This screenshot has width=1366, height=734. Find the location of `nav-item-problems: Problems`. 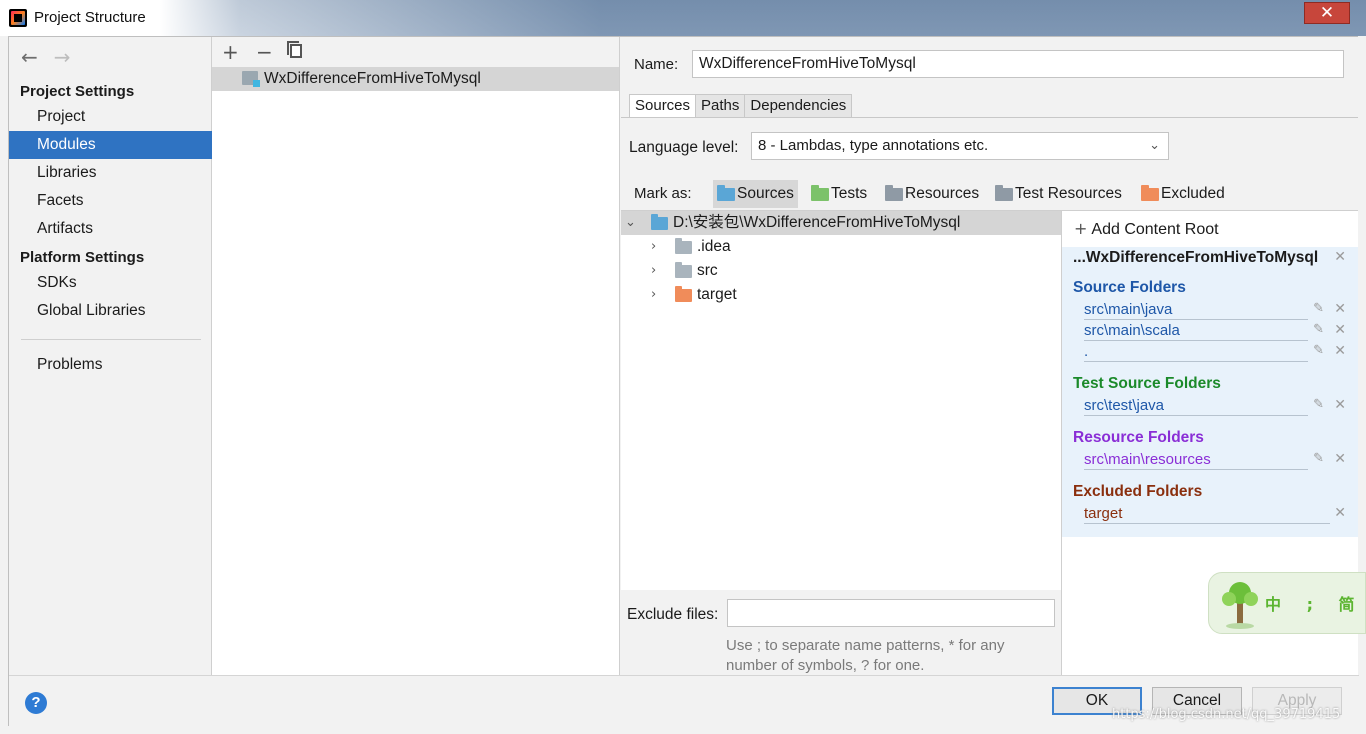

nav-item-problems: Problems is located at coordinates (110, 365).